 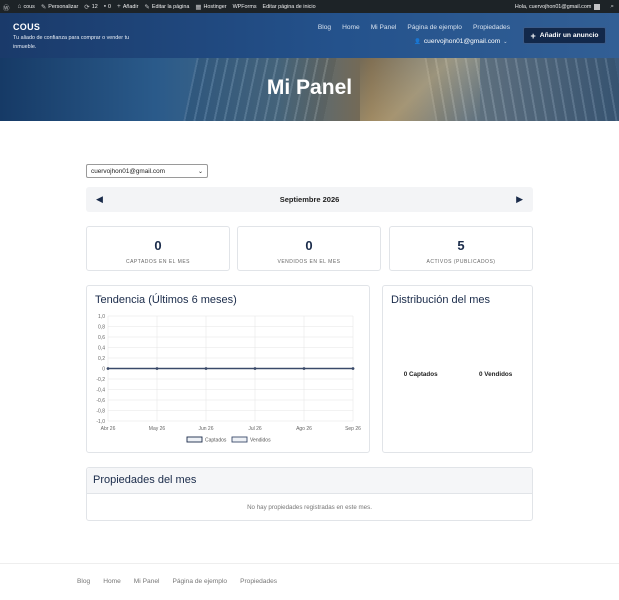 What do you see at coordinates (420, 374) in the screenshot?
I see `distribution-captados: 0 Captados` at bounding box center [420, 374].